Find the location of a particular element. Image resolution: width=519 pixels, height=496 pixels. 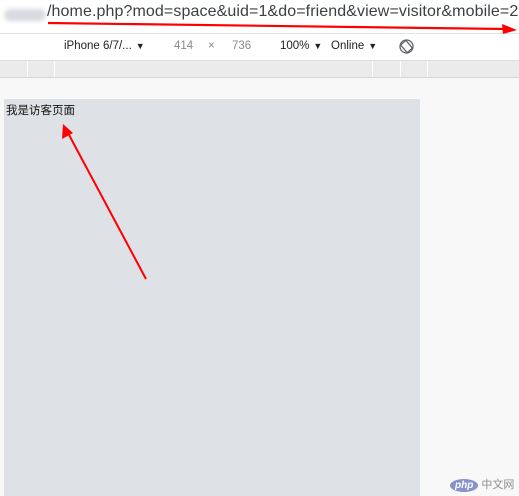

watermark: php 中文网 is located at coordinates (482, 484).